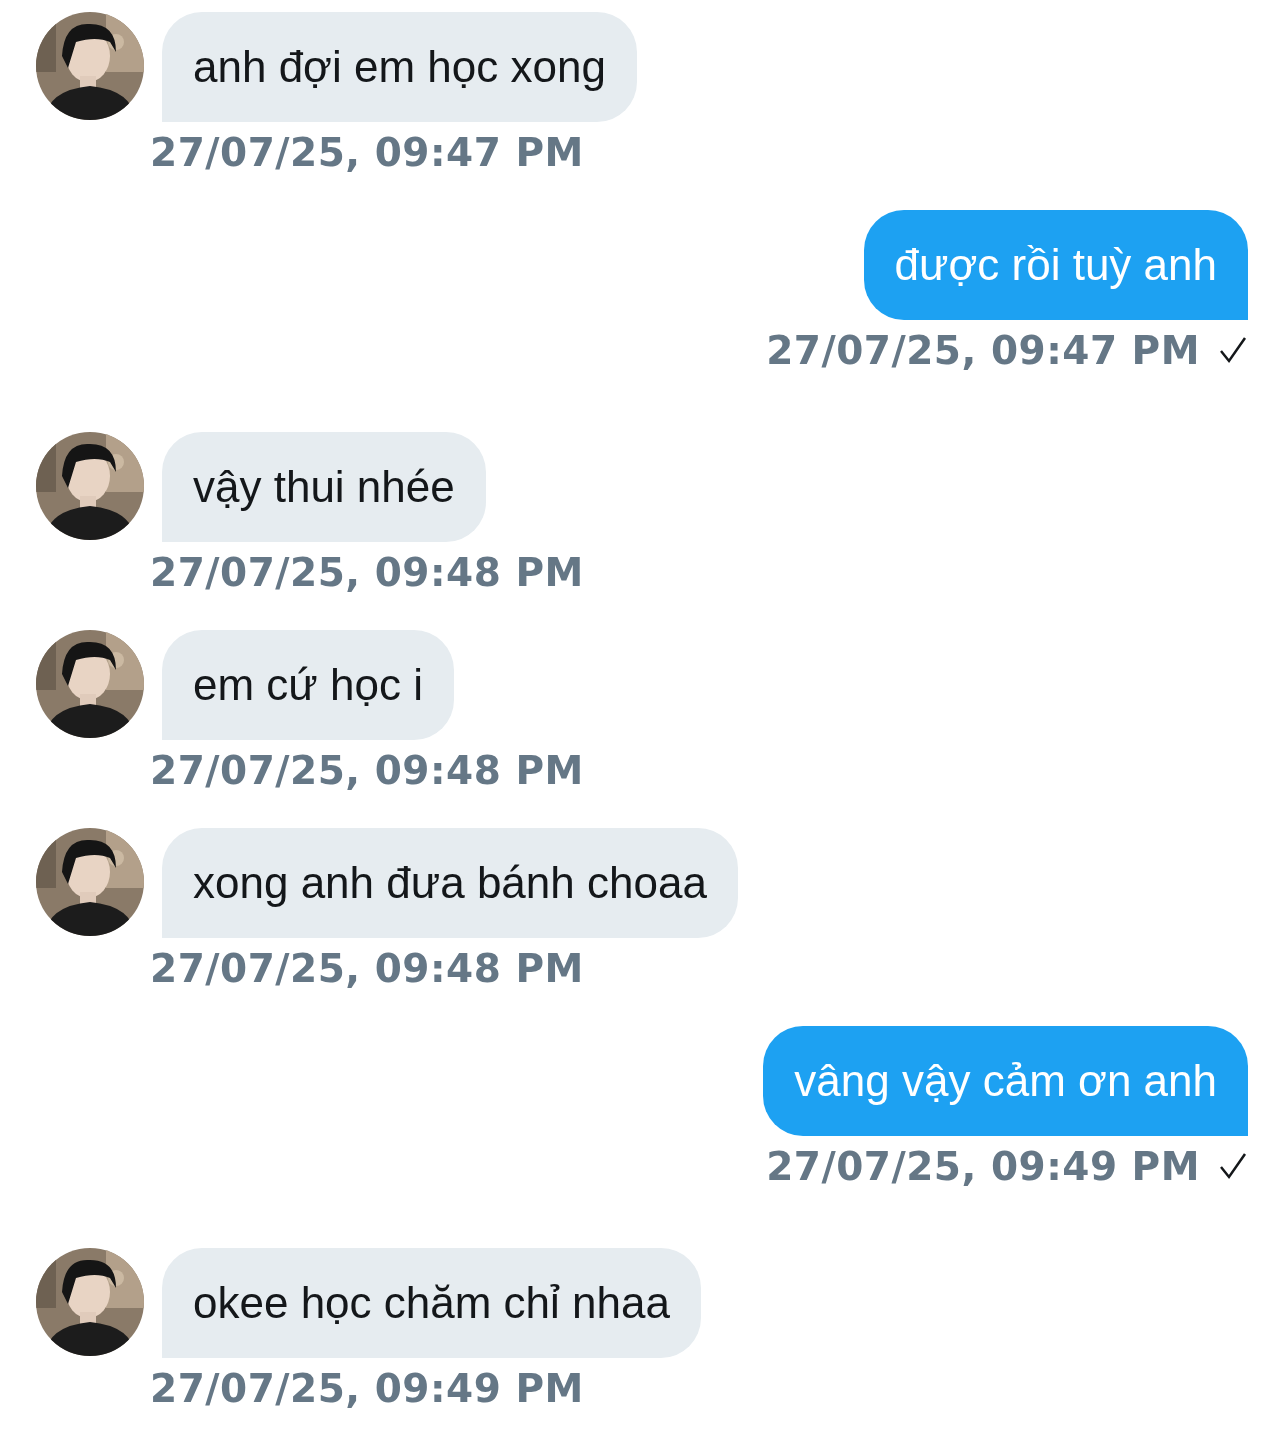 This screenshot has width=1284, height=1449. I want to click on message-bubble: anh đợi em học xong, so click(399, 67).